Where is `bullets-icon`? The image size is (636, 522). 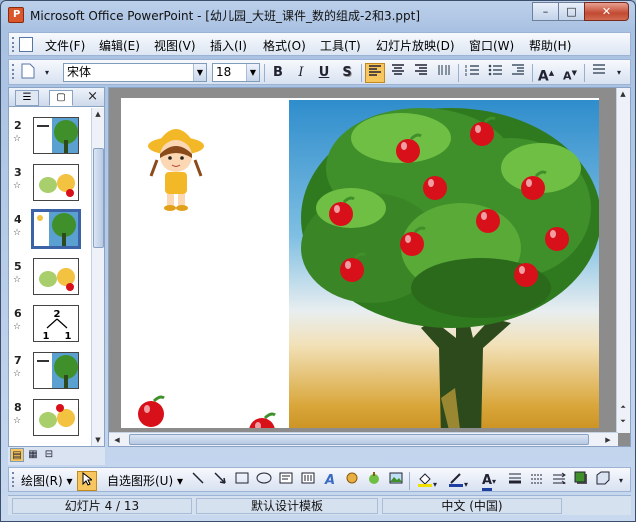
bullets-icon is located at coordinates (495, 73).